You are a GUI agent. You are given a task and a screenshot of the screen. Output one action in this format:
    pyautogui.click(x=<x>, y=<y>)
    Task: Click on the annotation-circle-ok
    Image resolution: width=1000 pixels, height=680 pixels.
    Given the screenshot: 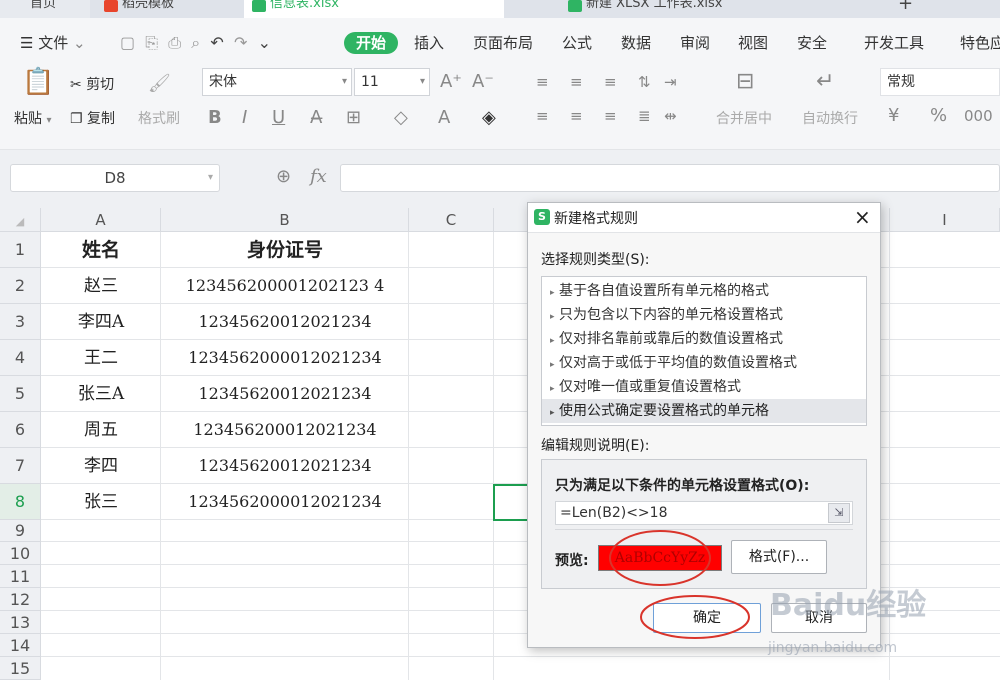 What is the action you would take?
    pyautogui.click(x=695, y=617)
    